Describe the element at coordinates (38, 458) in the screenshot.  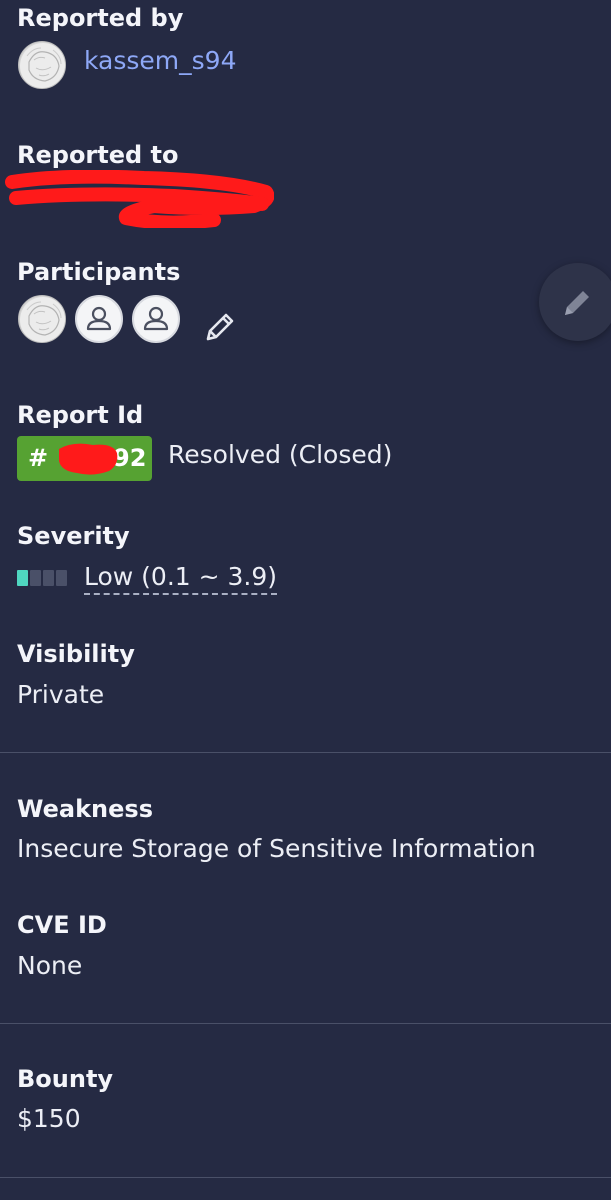
I see `report-id-prefix: #` at that location.